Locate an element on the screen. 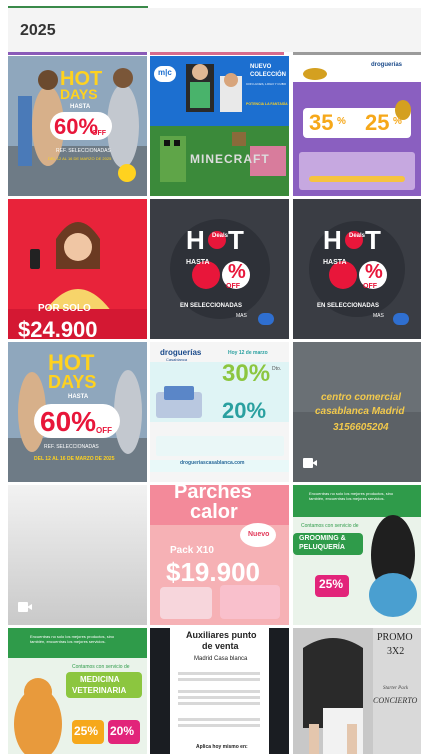 The height and width of the screenshot is (754, 428). grooming-service-2: PELUQUERÍA is located at coordinates (322, 547).